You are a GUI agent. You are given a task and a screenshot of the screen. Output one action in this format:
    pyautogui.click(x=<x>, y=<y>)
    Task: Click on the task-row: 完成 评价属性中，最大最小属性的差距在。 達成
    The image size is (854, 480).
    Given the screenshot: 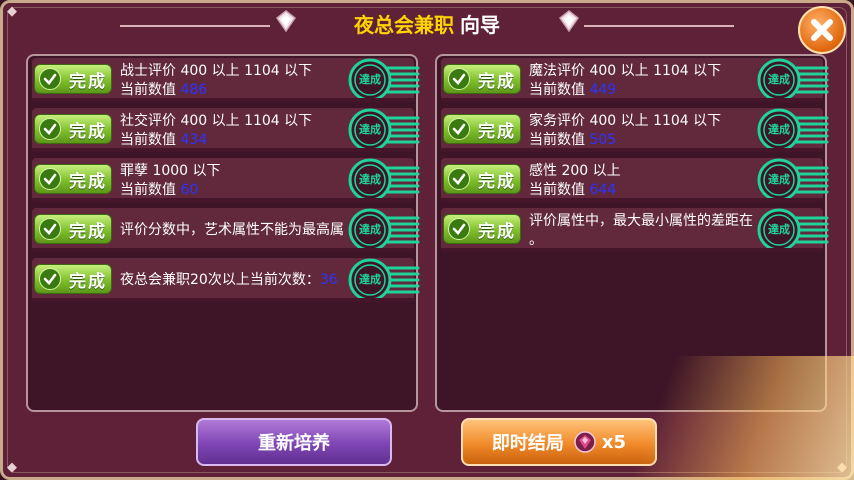 What is the action you would take?
    pyautogui.click(x=635, y=230)
    